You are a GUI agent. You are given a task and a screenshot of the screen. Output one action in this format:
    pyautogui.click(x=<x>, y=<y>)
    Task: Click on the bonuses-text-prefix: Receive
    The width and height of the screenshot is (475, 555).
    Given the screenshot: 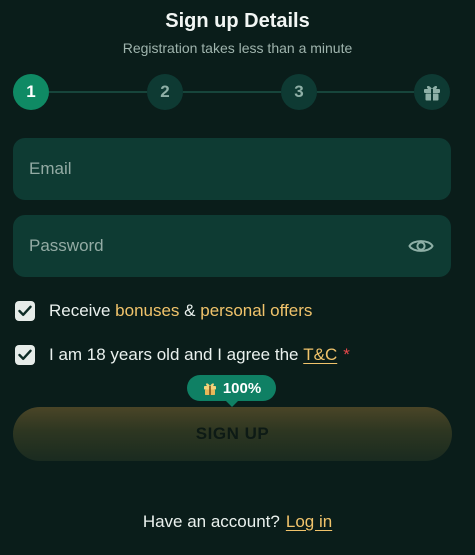 What is the action you would take?
    pyautogui.click(x=80, y=310)
    